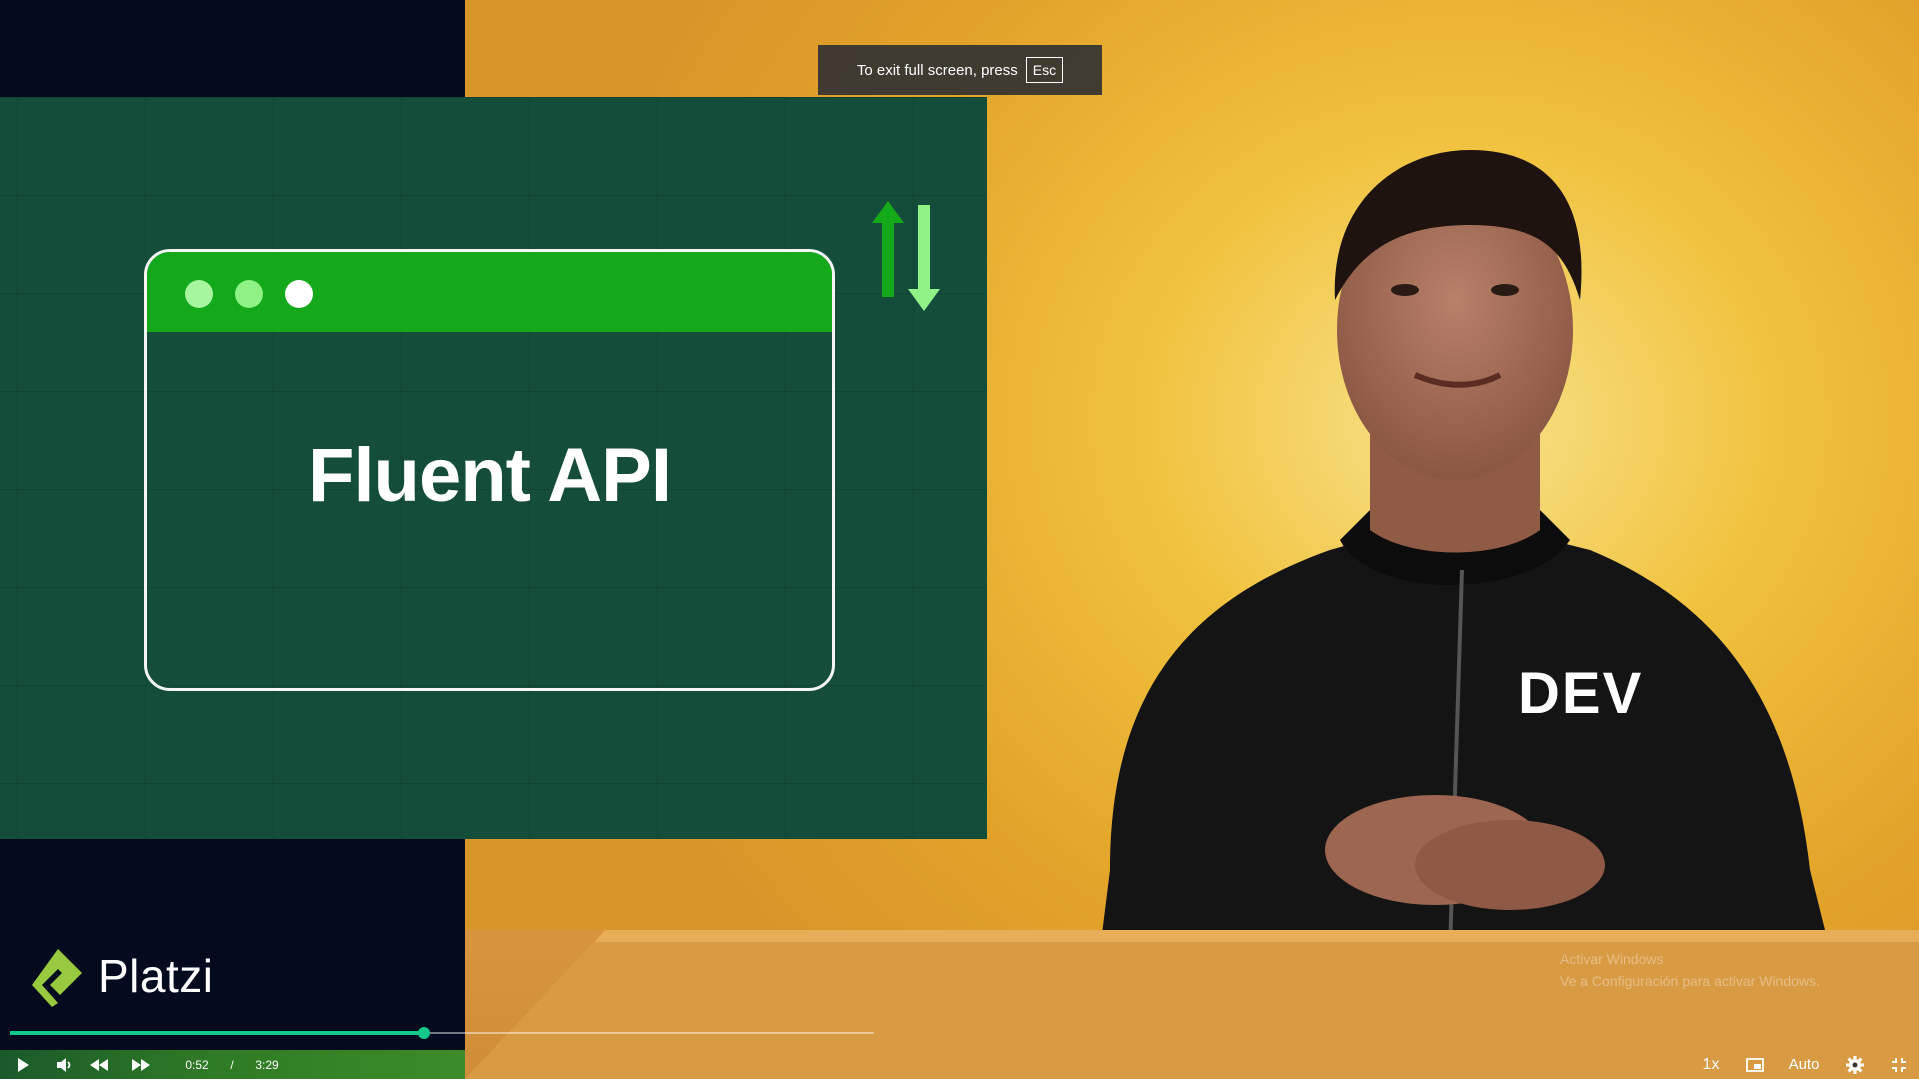  What do you see at coordinates (1612, 959) in the screenshot?
I see `watermark-line: Activar Windows` at bounding box center [1612, 959].